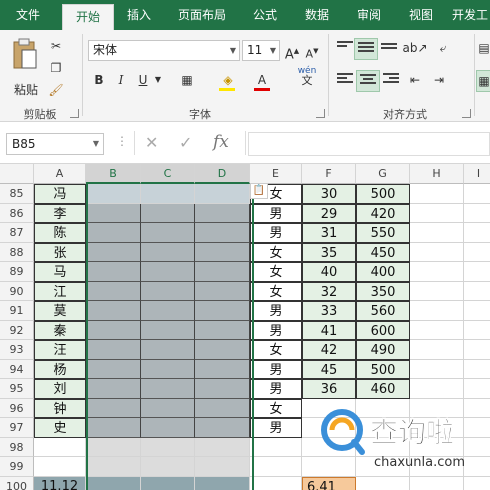  What do you see at coordinates (17, 428) in the screenshot?
I see `row-header: 97` at bounding box center [17, 428].